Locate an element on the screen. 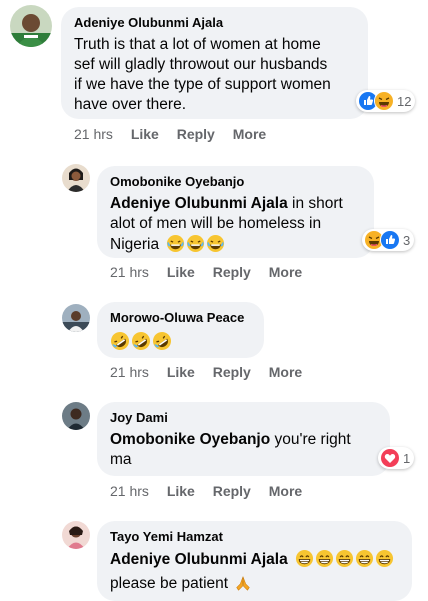 This screenshot has height=601, width=428. reaction-summary: 12 is located at coordinates (386, 101).